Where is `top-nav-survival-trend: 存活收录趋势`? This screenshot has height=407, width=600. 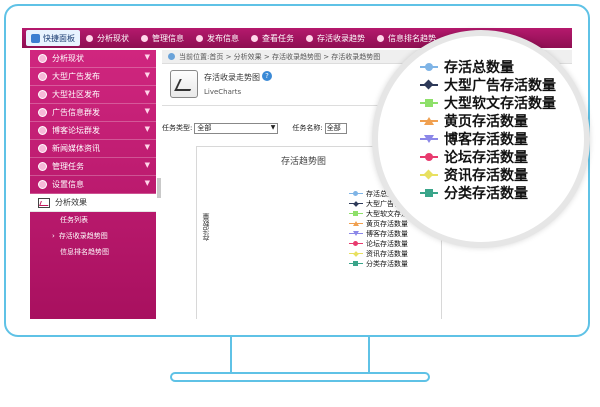 top-nav-survival-trend: 存活收录趋势 is located at coordinates (335, 38).